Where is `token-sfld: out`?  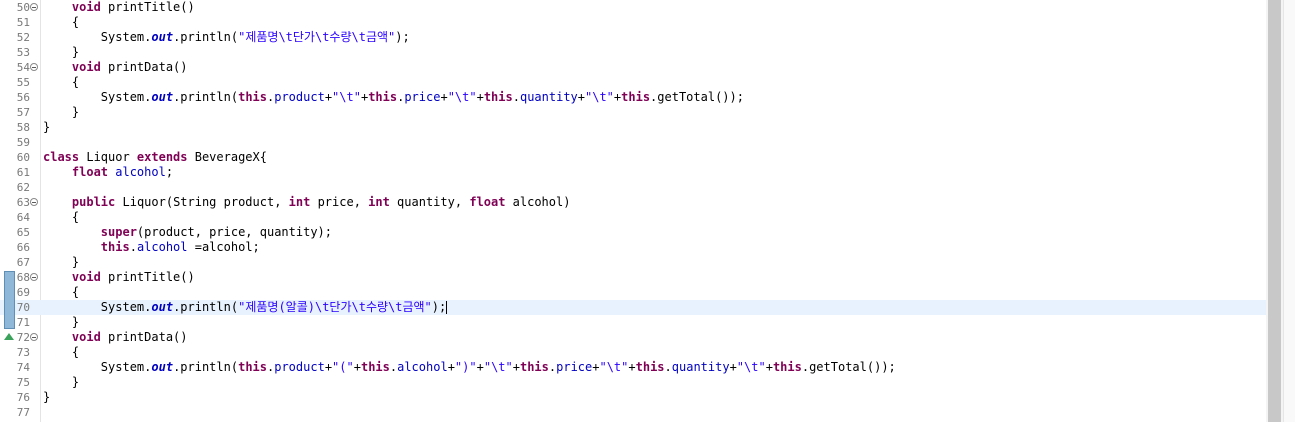
token-sfld: out is located at coordinates (162, 97).